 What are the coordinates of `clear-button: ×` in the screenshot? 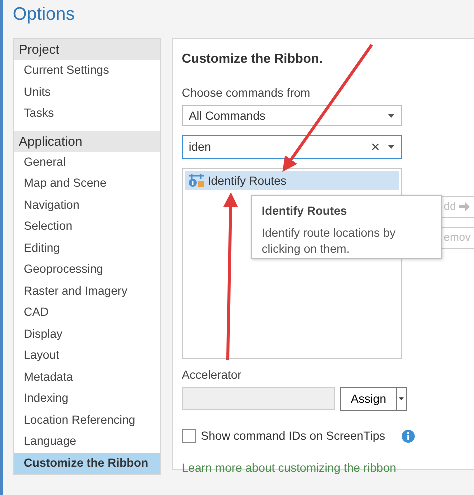 It's located at (375, 147).